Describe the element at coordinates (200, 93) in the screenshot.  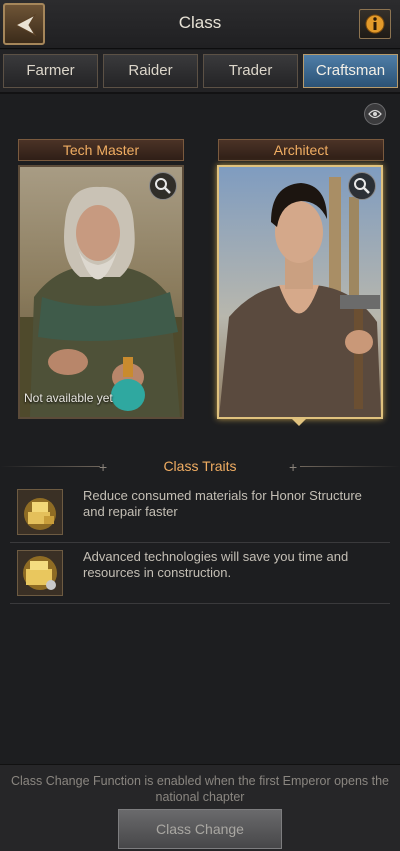
I see `tabs-divider` at that location.